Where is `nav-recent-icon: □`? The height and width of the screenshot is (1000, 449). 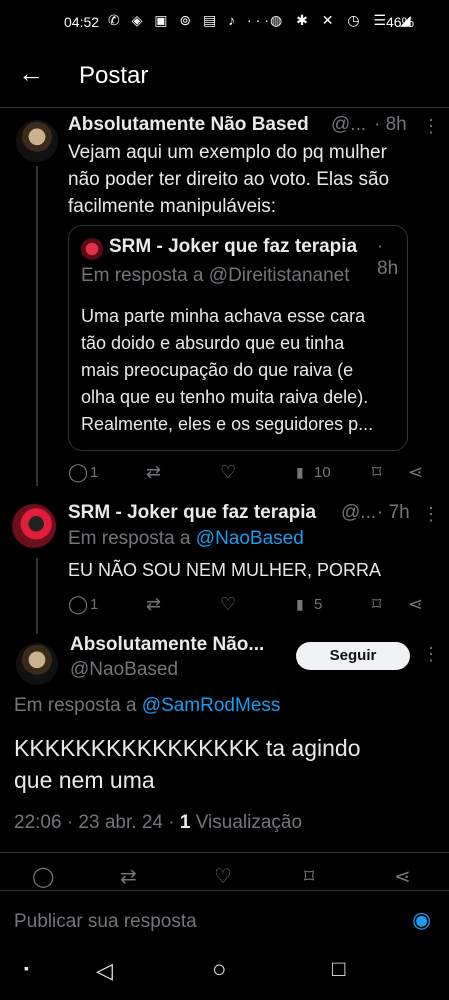
nav-recent-icon: □ is located at coordinates (338, 969).